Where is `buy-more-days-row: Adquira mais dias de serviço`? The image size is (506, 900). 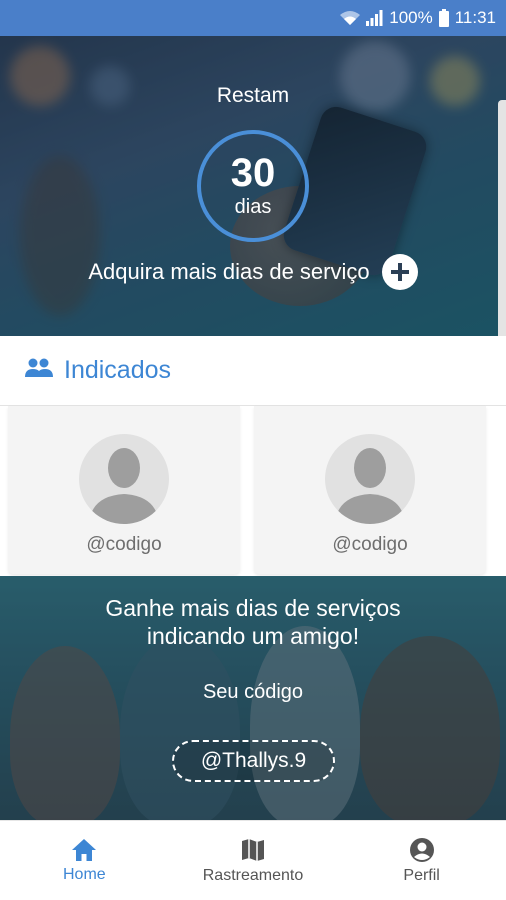 buy-more-days-row: Adquira mais dias de serviço is located at coordinates (253, 272).